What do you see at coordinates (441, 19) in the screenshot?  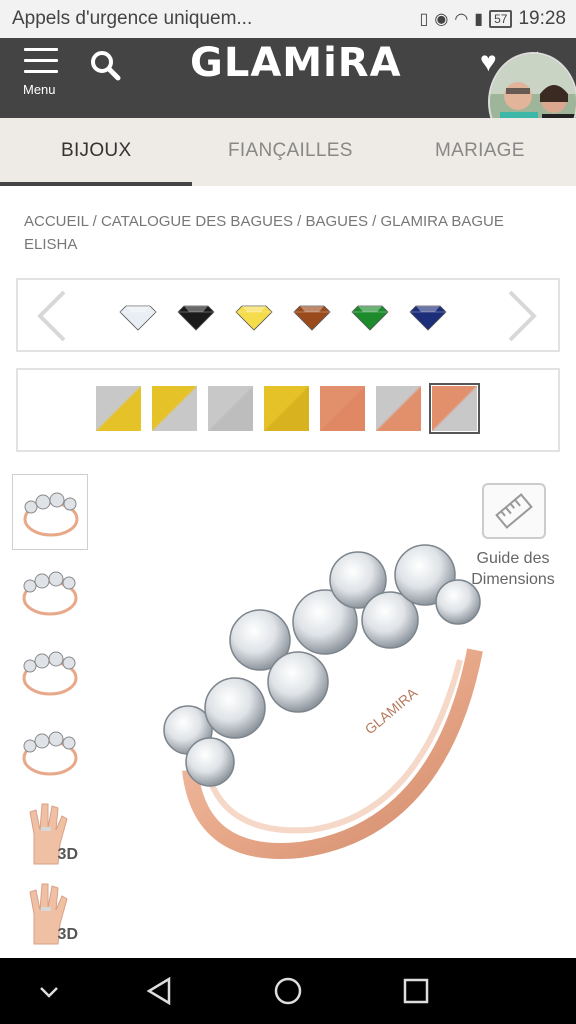 I see `eye-icon: ◉` at bounding box center [441, 19].